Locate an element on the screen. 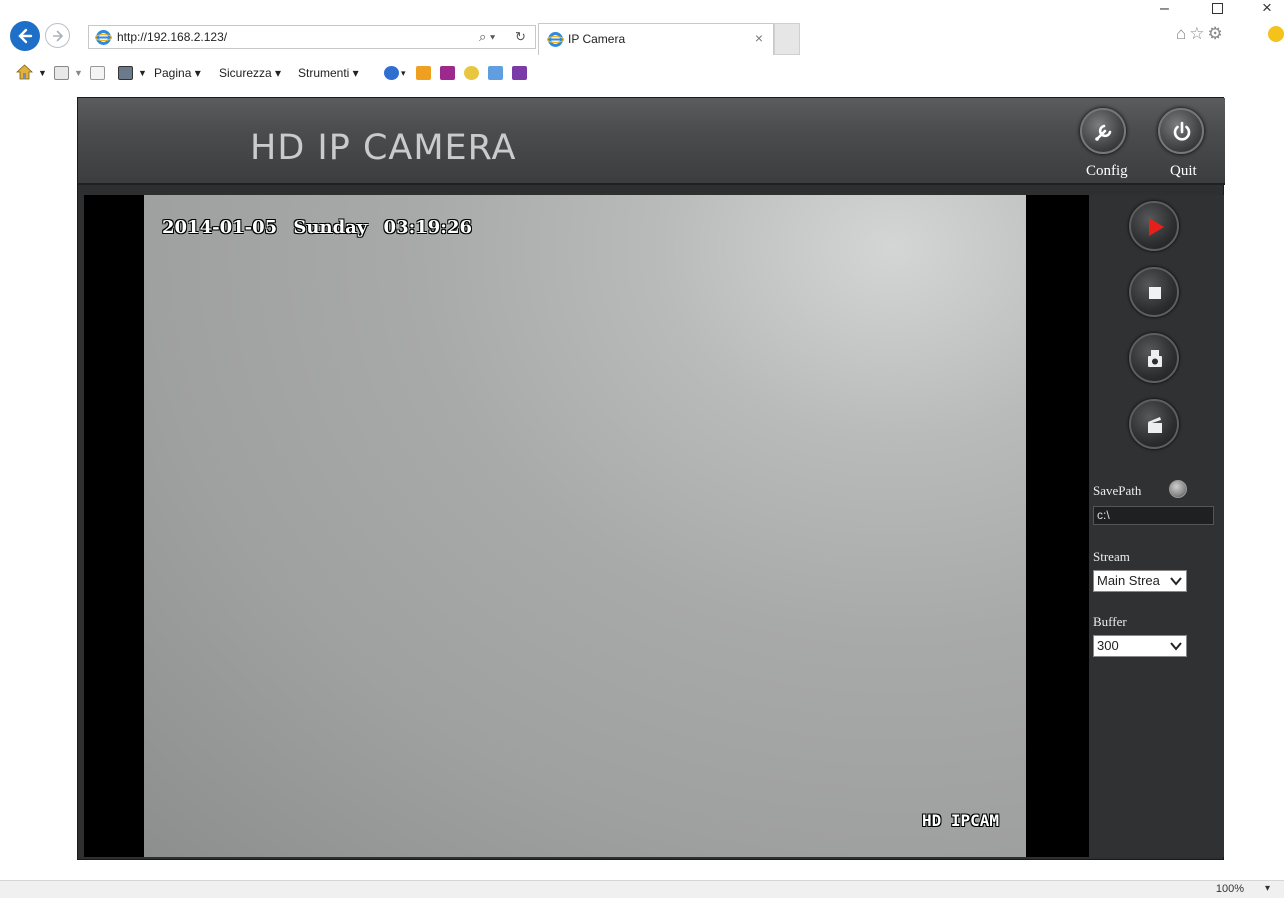  print-icon is located at coordinates (125, 73).